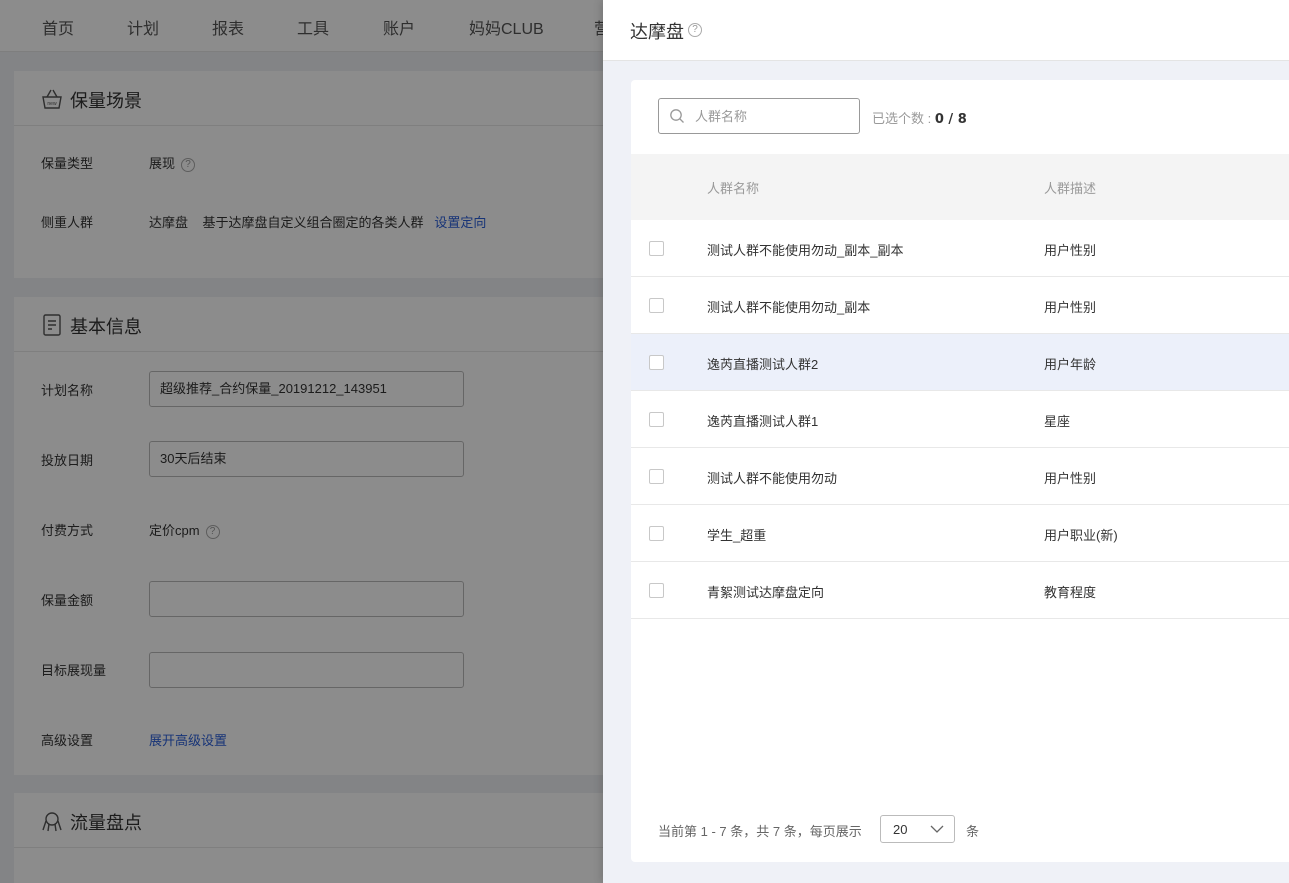  What do you see at coordinates (917, 829) in the screenshot?
I see `page-size-select: 20` at bounding box center [917, 829].